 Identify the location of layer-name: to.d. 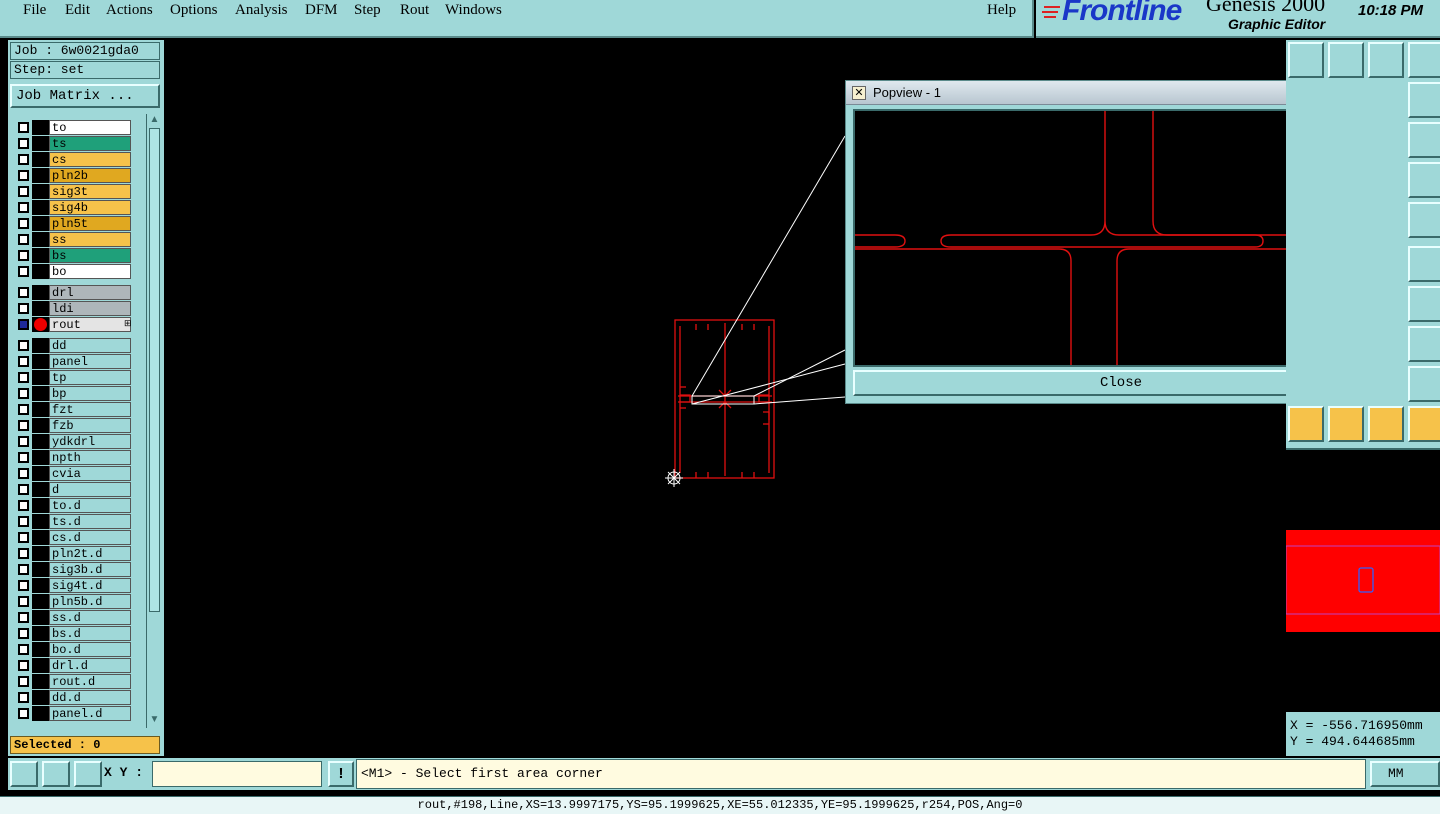
(90, 505).